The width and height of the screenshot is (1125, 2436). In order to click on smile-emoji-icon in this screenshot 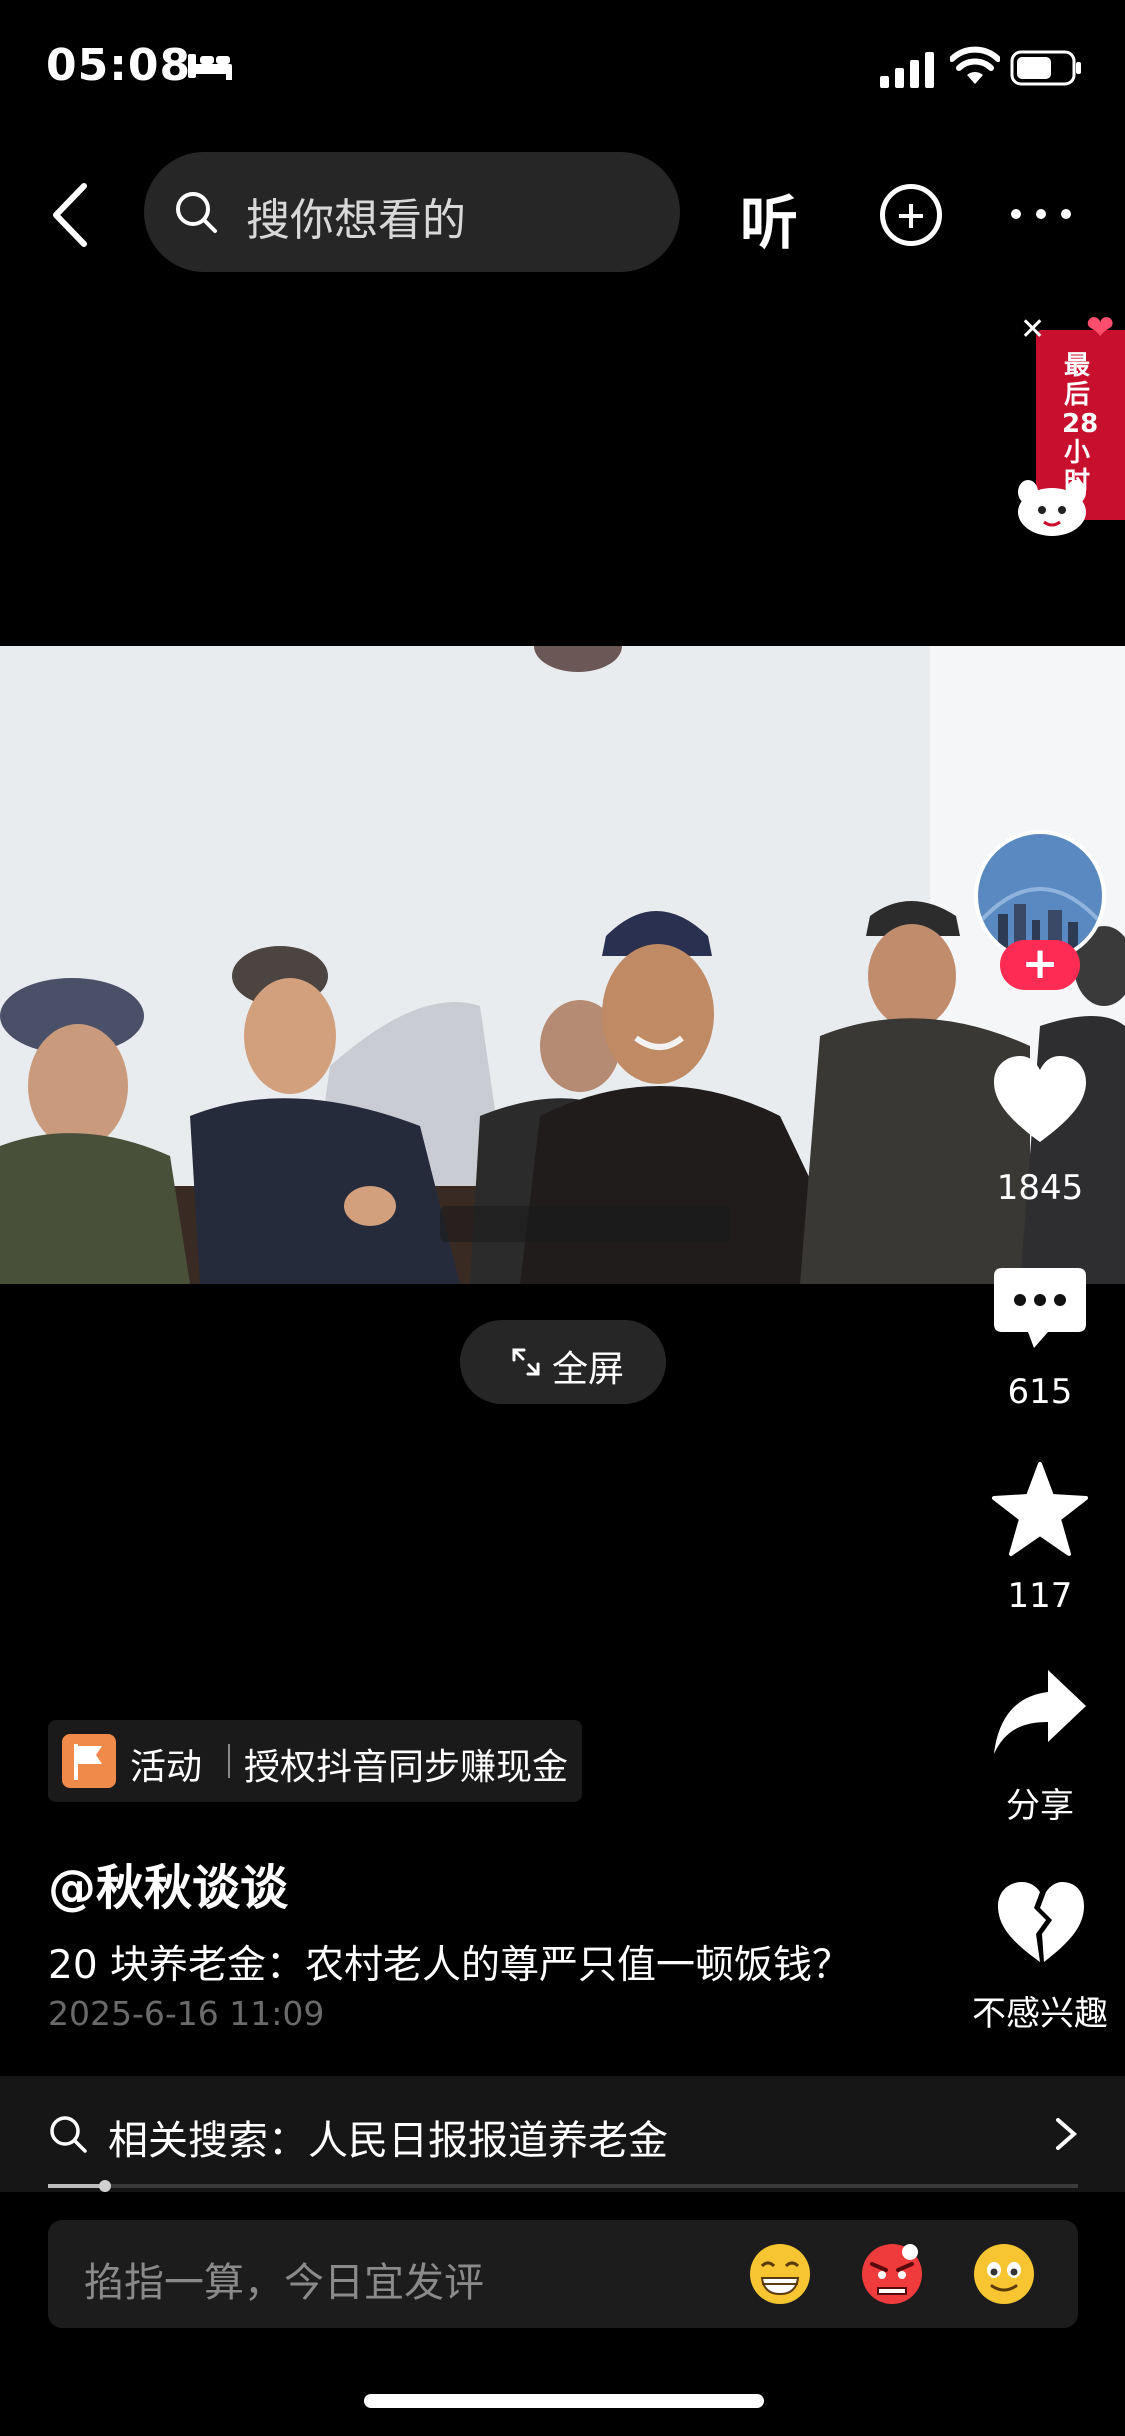, I will do `click(1004, 2274)`.